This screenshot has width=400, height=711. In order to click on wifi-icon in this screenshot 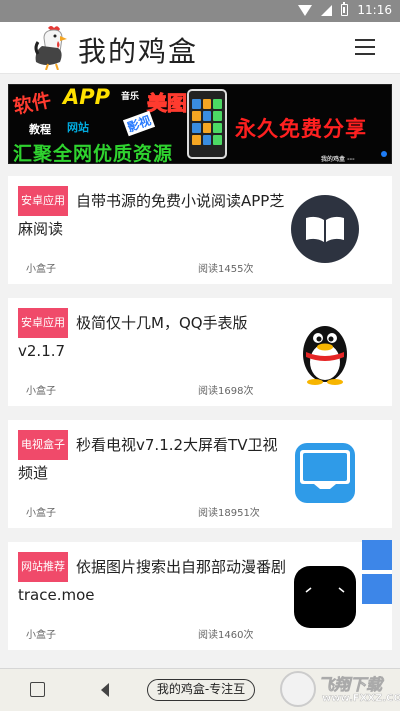, I will do `click(305, 10)`.